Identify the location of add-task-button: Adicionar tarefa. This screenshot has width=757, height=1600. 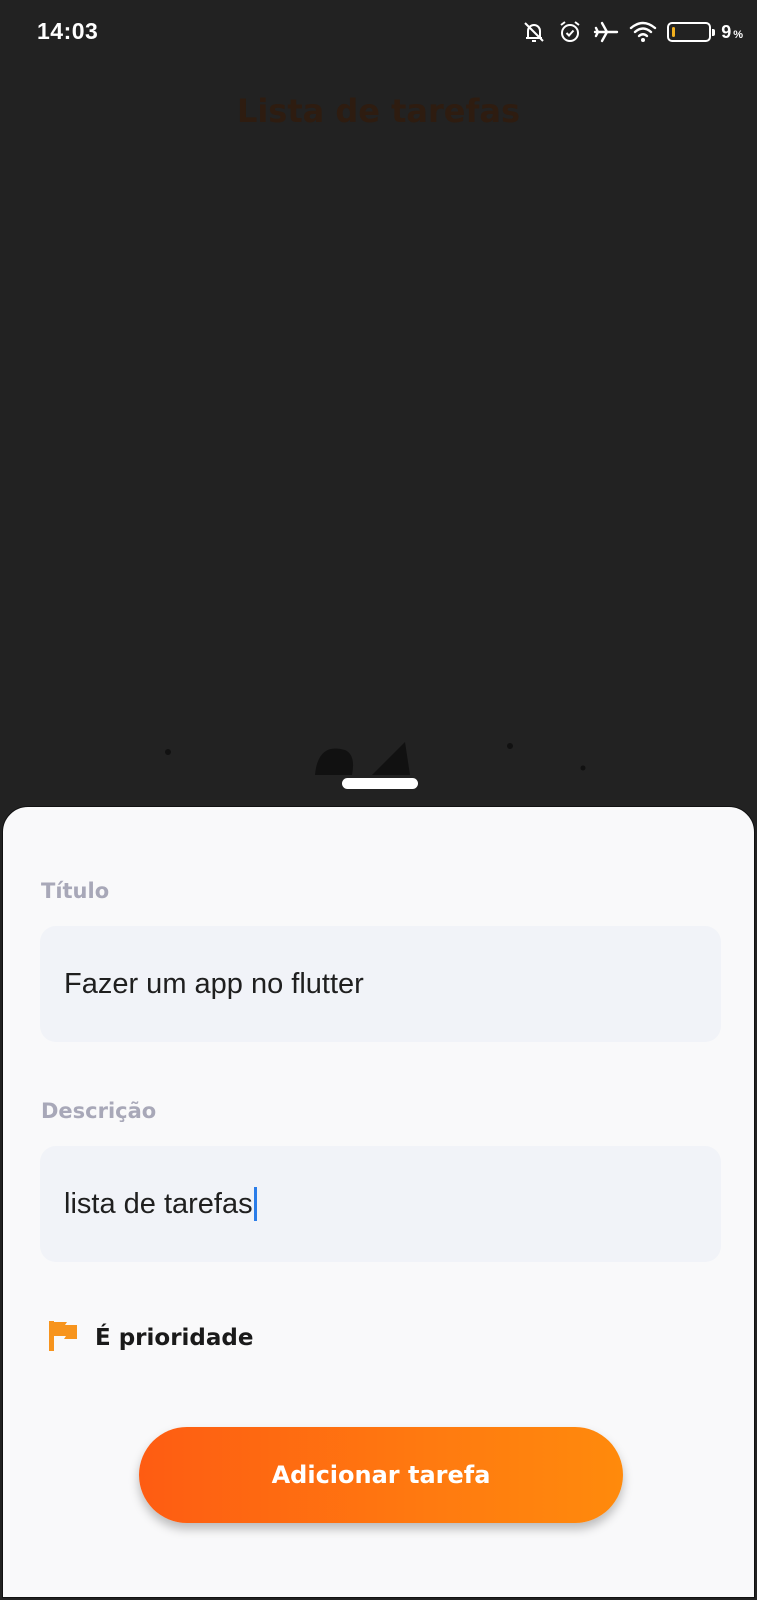
(381, 1475).